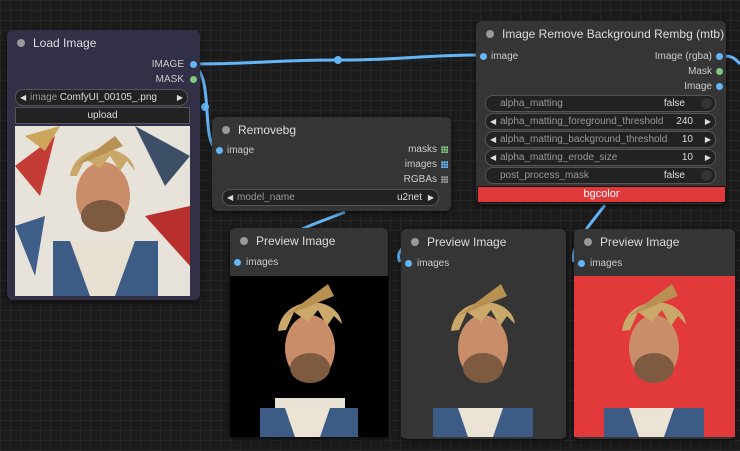 This screenshot has width=740, height=451. I want to click on output-rgbas-port-icon, so click(444, 179).